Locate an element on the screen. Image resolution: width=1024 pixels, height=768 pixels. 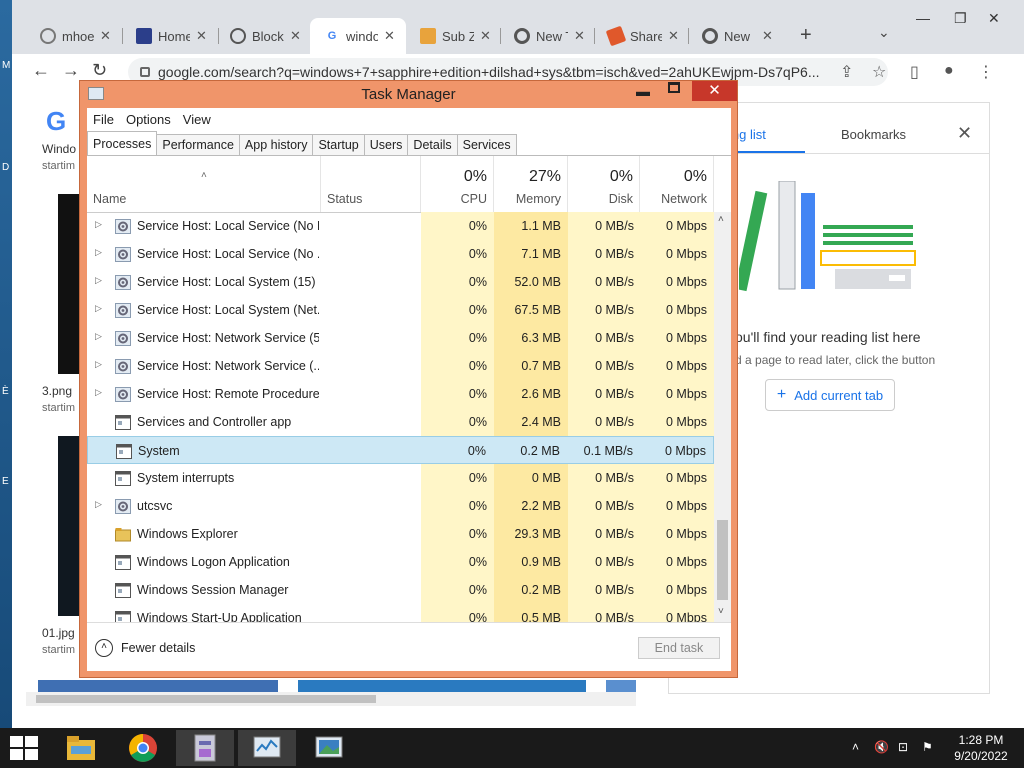
back-icon: ← is located at coordinates (41, 70).